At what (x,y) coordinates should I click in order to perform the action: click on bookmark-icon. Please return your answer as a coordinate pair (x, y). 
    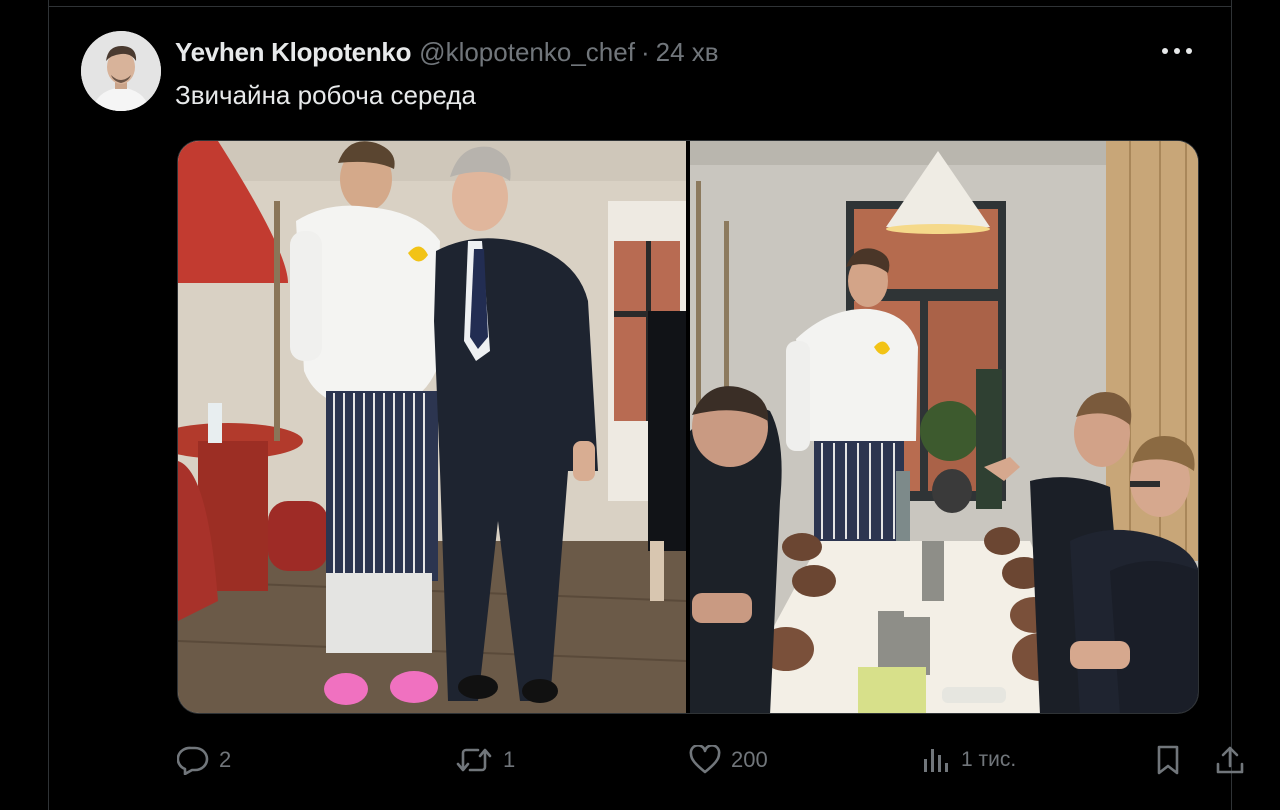
    Looking at the image, I should click on (1168, 760).